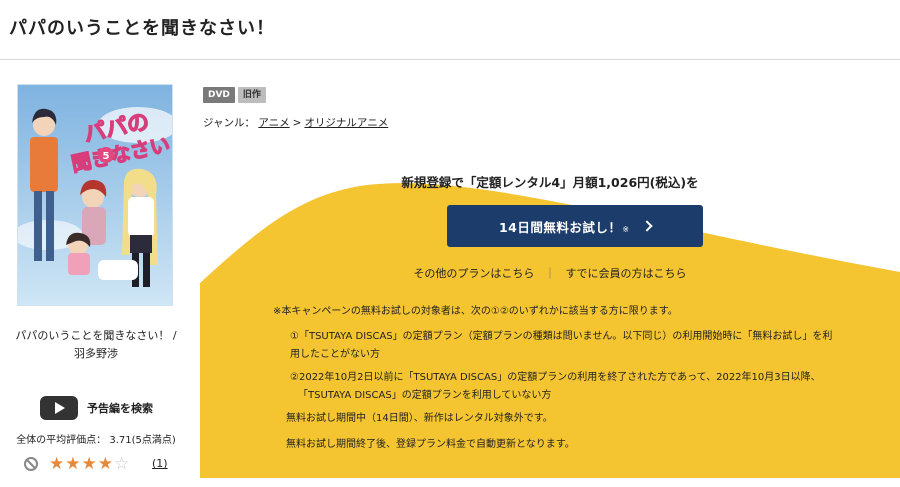  What do you see at coordinates (473, 273) in the screenshot?
I see `other-plans-link: その他のプランはこちら` at bounding box center [473, 273].